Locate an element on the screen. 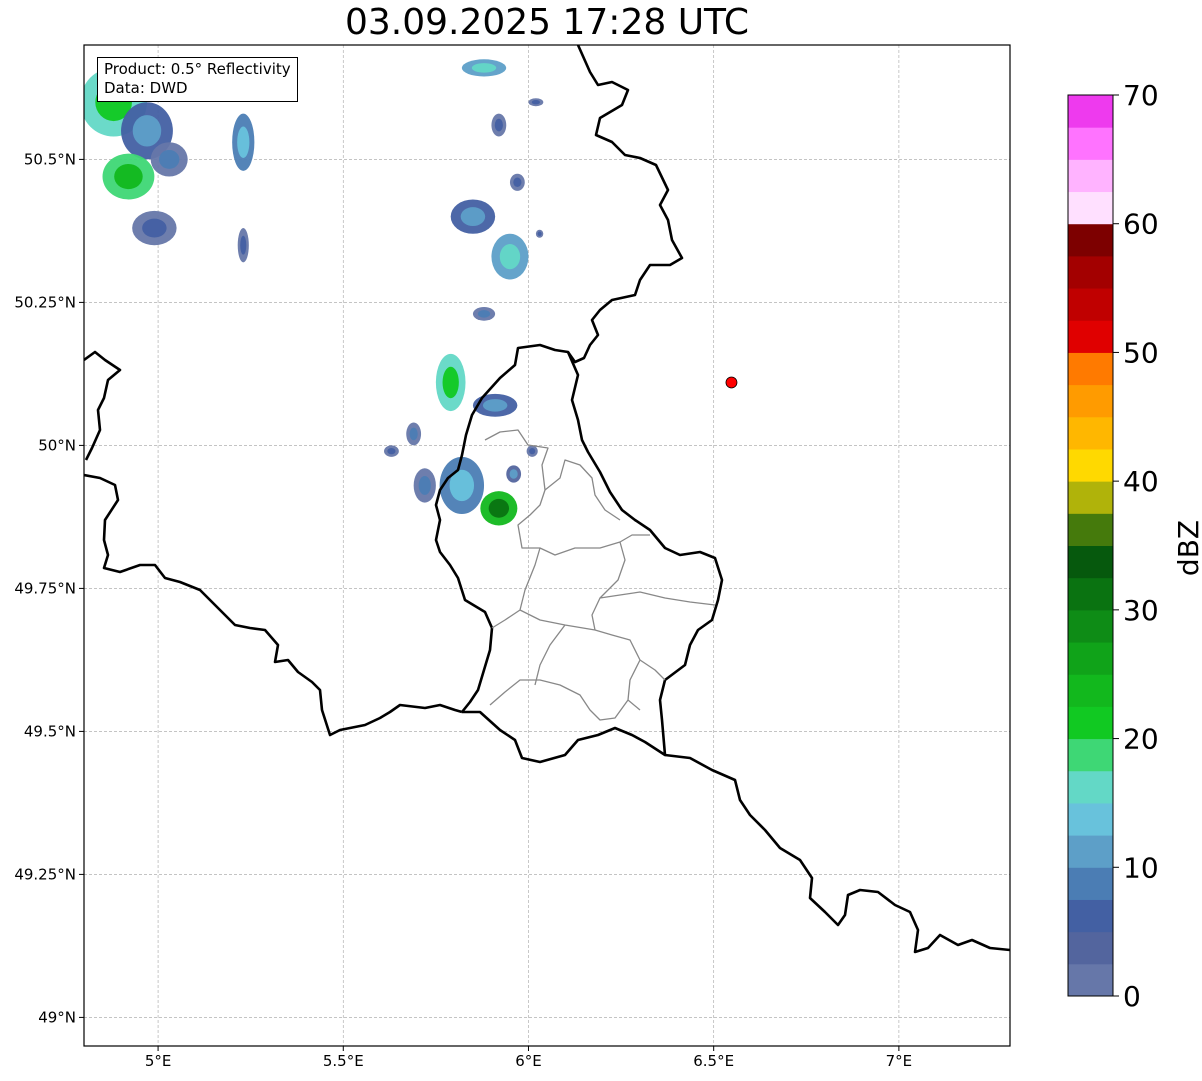  colorbar-tick-label: 30 is located at coordinates (1141, 610).